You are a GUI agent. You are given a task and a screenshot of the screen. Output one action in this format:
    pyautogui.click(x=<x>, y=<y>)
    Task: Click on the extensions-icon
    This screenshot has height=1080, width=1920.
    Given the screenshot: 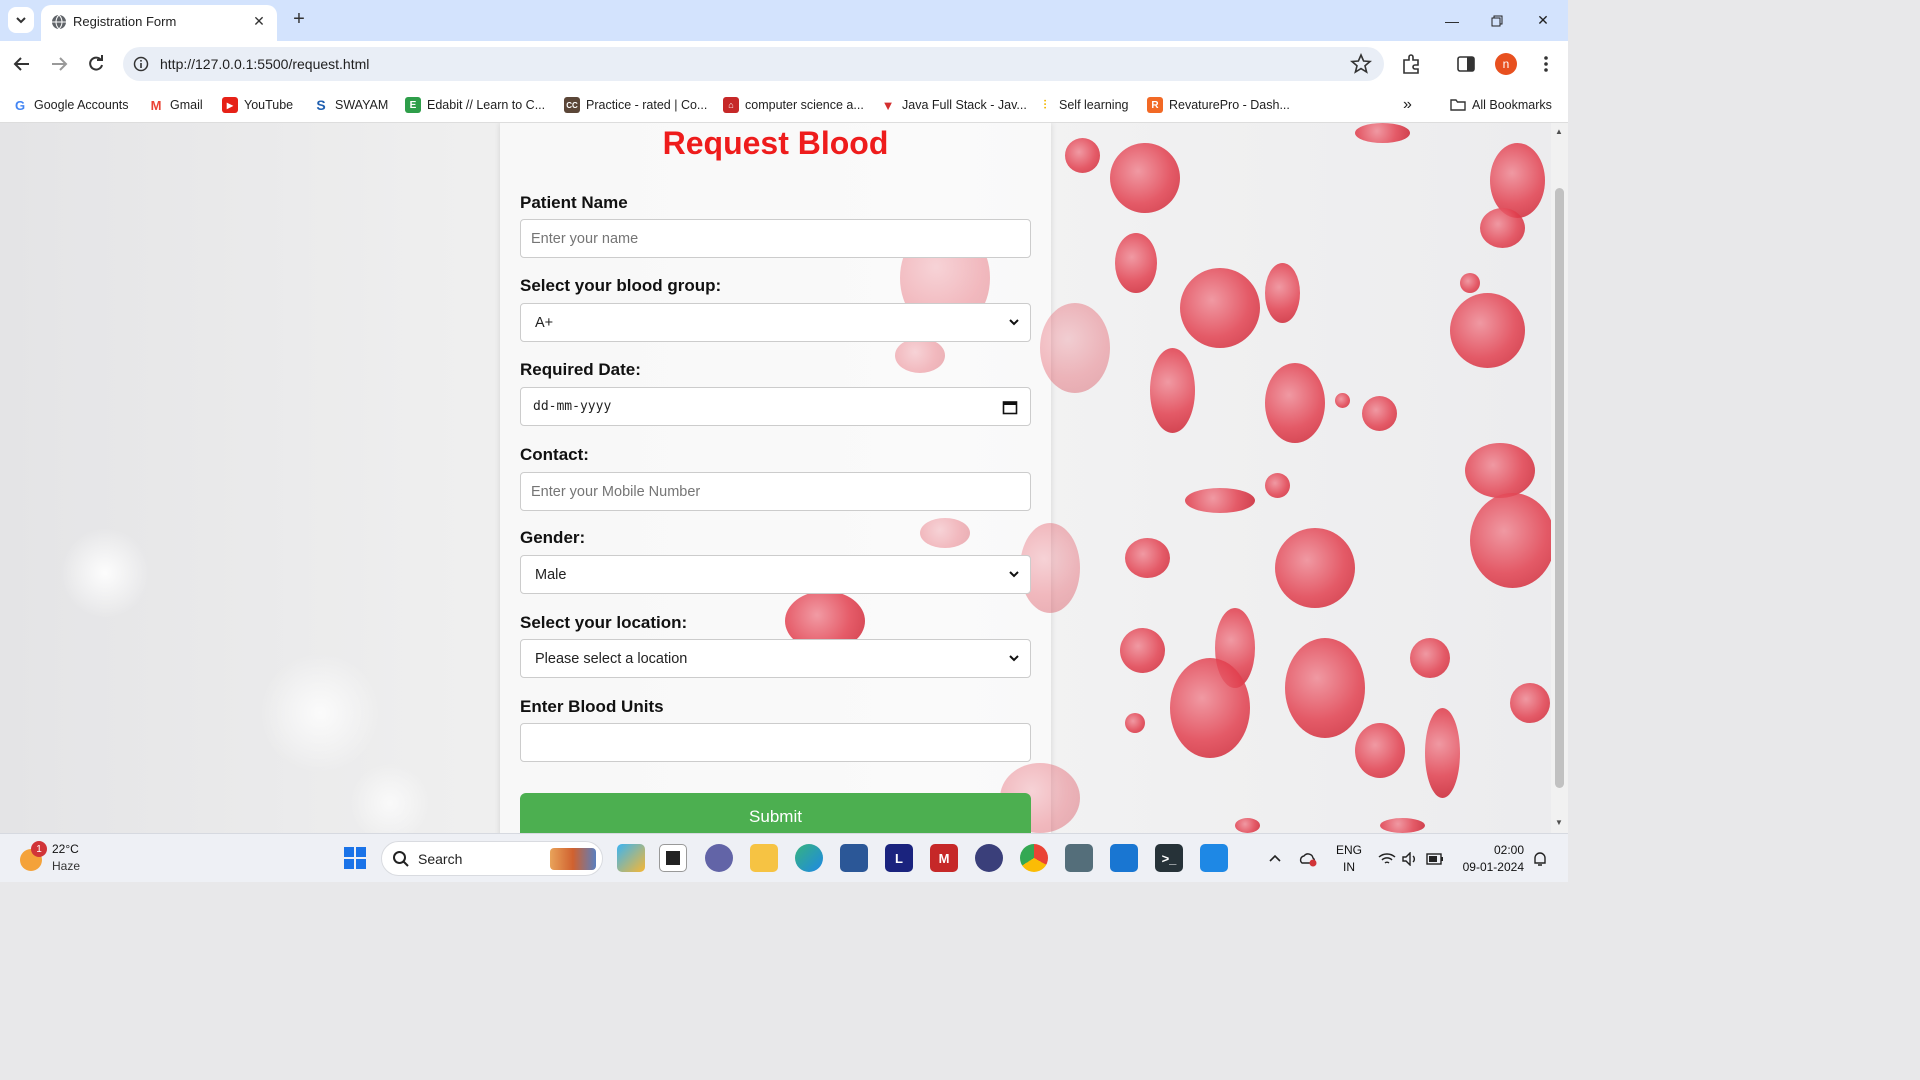 What is the action you would take?
    pyautogui.click(x=1411, y=64)
    